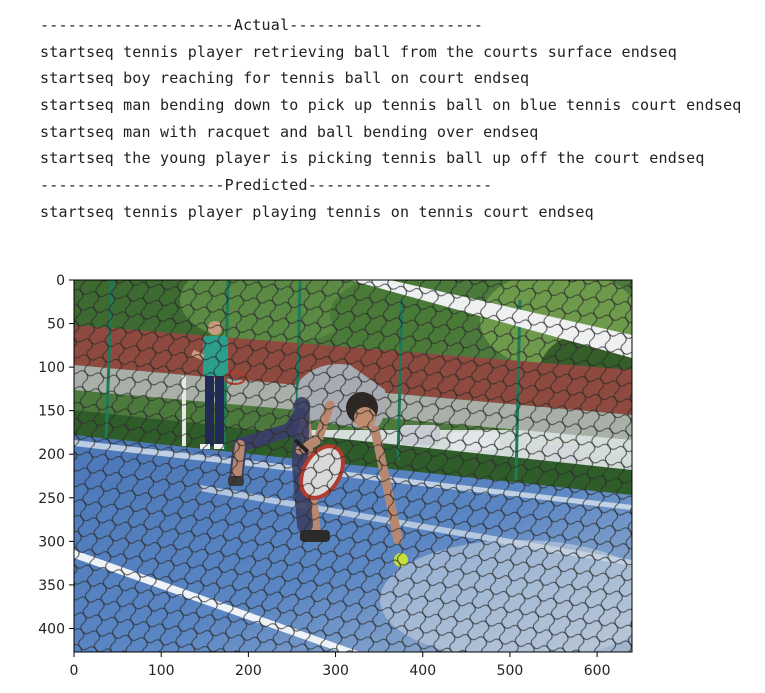 This screenshot has height=693, width=765. What do you see at coordinates (51, 499) in the screenshot?
I see `y-tick-label: 250` at bounding box center [51, 499].